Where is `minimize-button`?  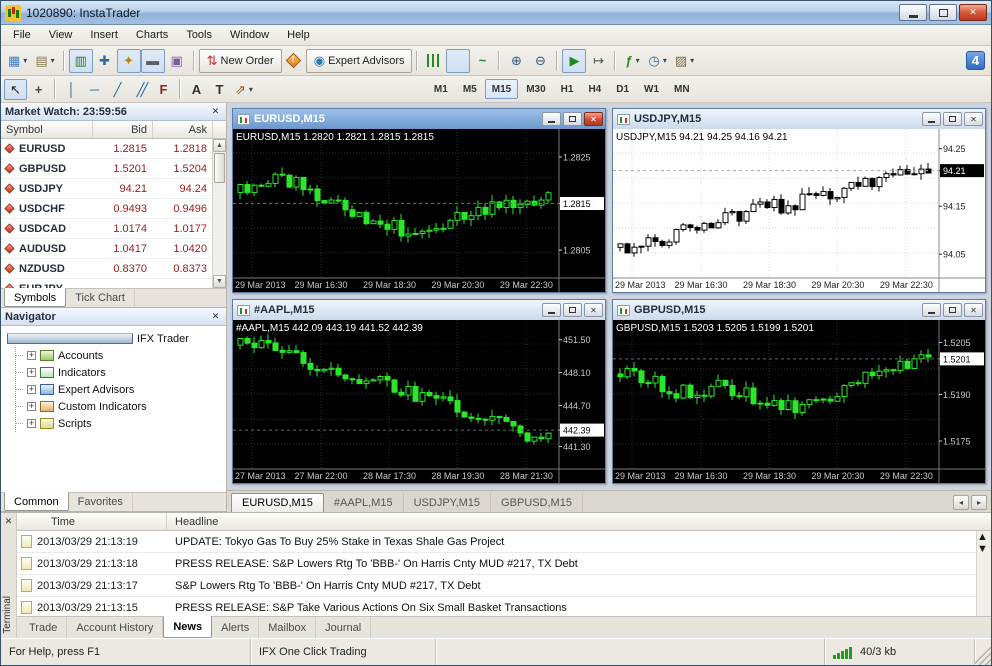
minimize-button is located at coordinates (913, 12).